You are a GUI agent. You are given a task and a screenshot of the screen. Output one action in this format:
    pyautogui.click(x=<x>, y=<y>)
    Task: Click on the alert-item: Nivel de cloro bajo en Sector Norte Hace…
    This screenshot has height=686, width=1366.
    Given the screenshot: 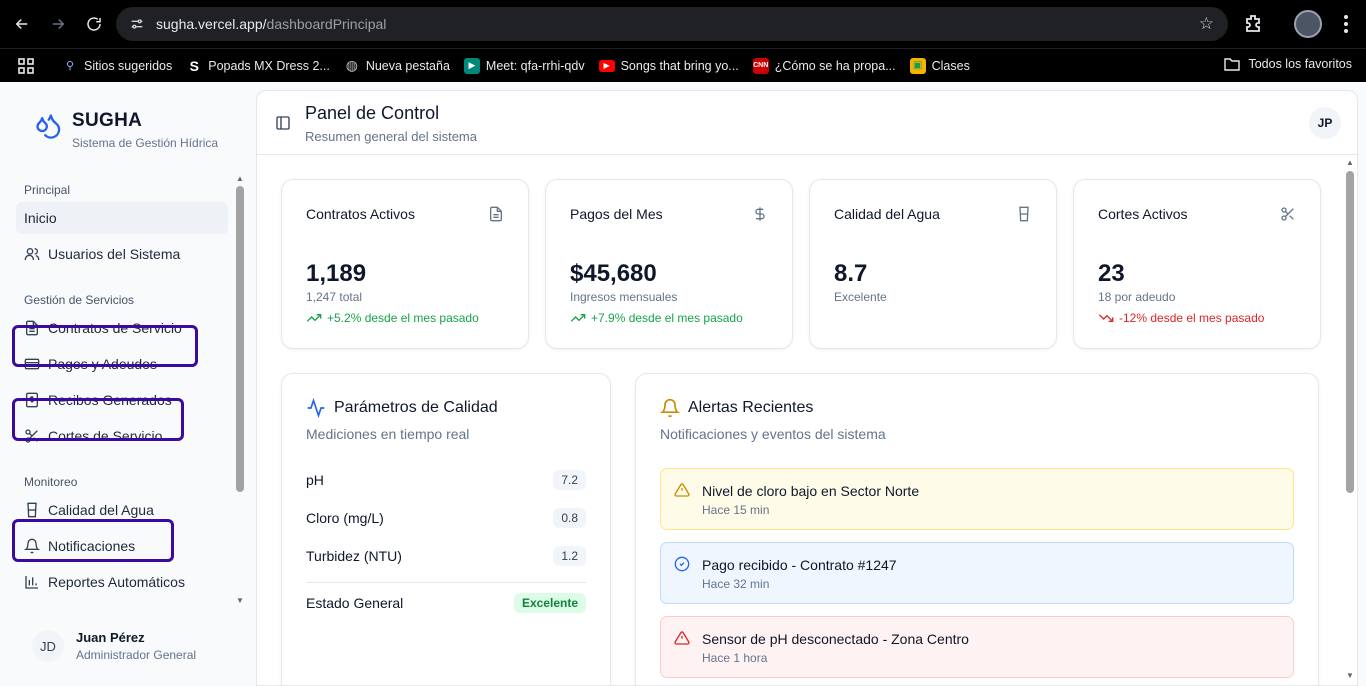 What is the action you would take?
    pyautogui.click(x=977, y=499)
    